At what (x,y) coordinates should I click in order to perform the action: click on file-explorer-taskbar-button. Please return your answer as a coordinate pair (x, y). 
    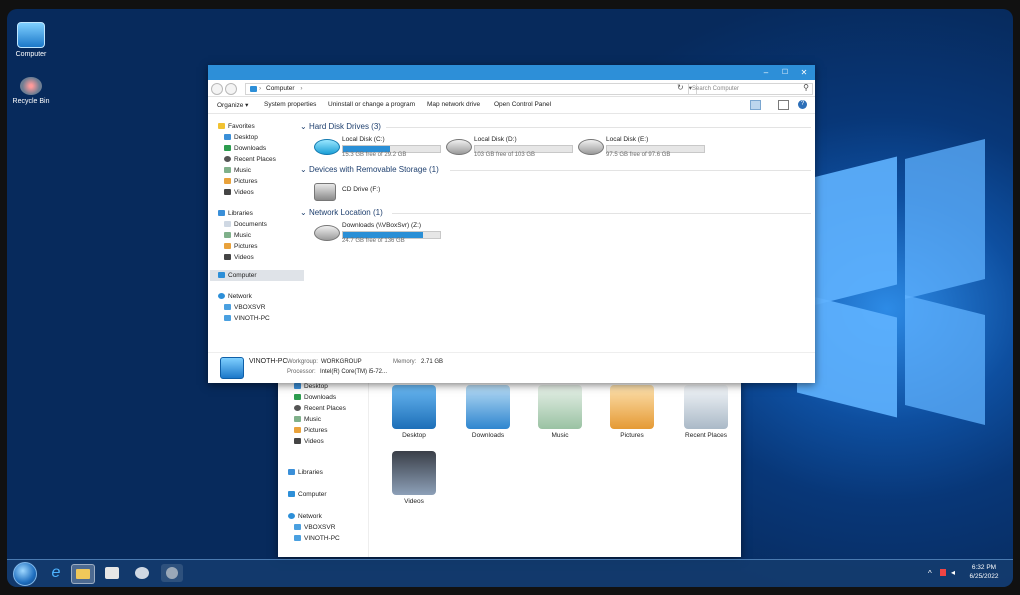
    Looking at the image, I should click on (83, 574).